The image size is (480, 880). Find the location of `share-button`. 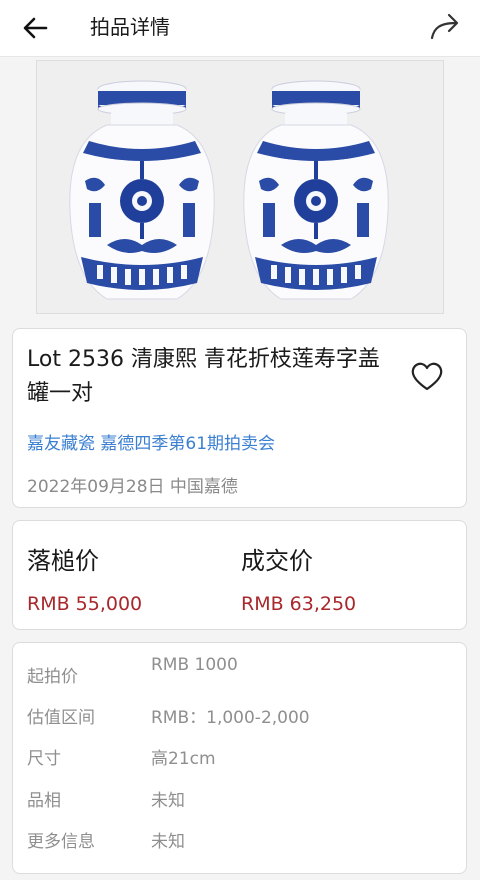

share-button is located at coordinates (445, 27).